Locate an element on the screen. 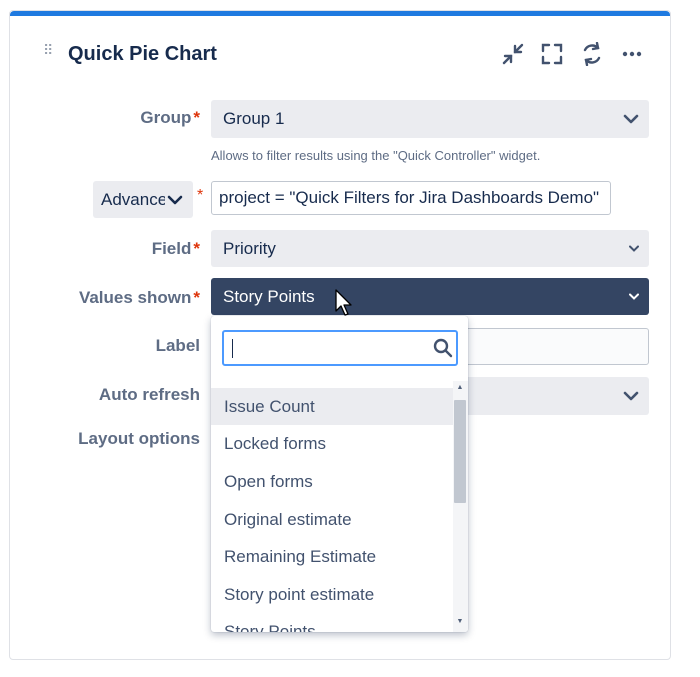  values-shown-value: Story Points is located at coordinates (269, 296).